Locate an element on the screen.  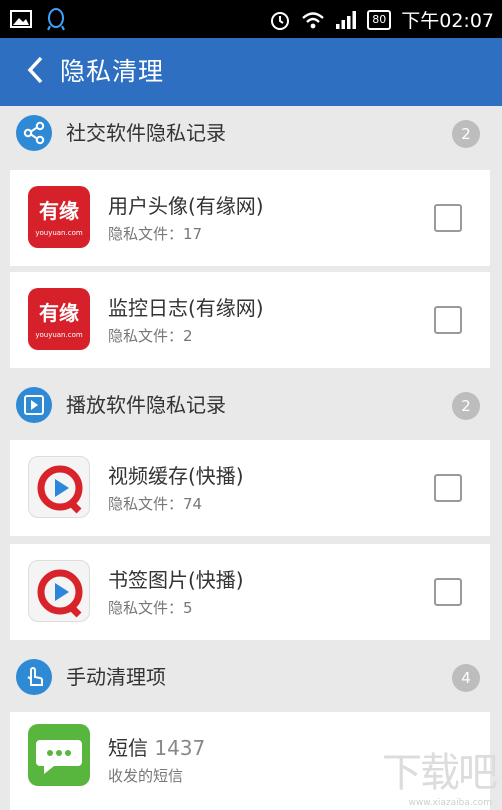
hand-pointer-icon is located at coordinates (34, 677).